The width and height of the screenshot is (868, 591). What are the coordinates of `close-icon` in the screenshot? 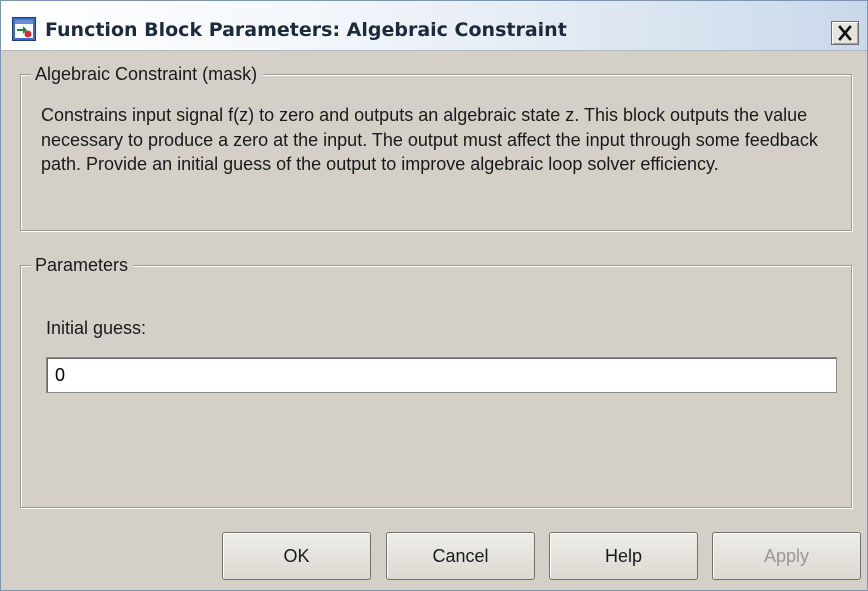 It's located at (845, 36).